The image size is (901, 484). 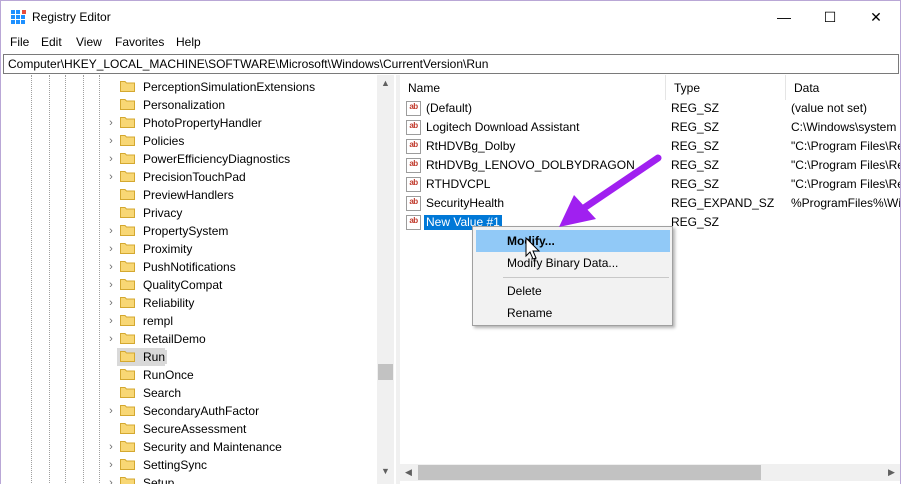 I want to click on list-horizontal-scrollbar: ◀ ▶, so click(x=650, y=472).